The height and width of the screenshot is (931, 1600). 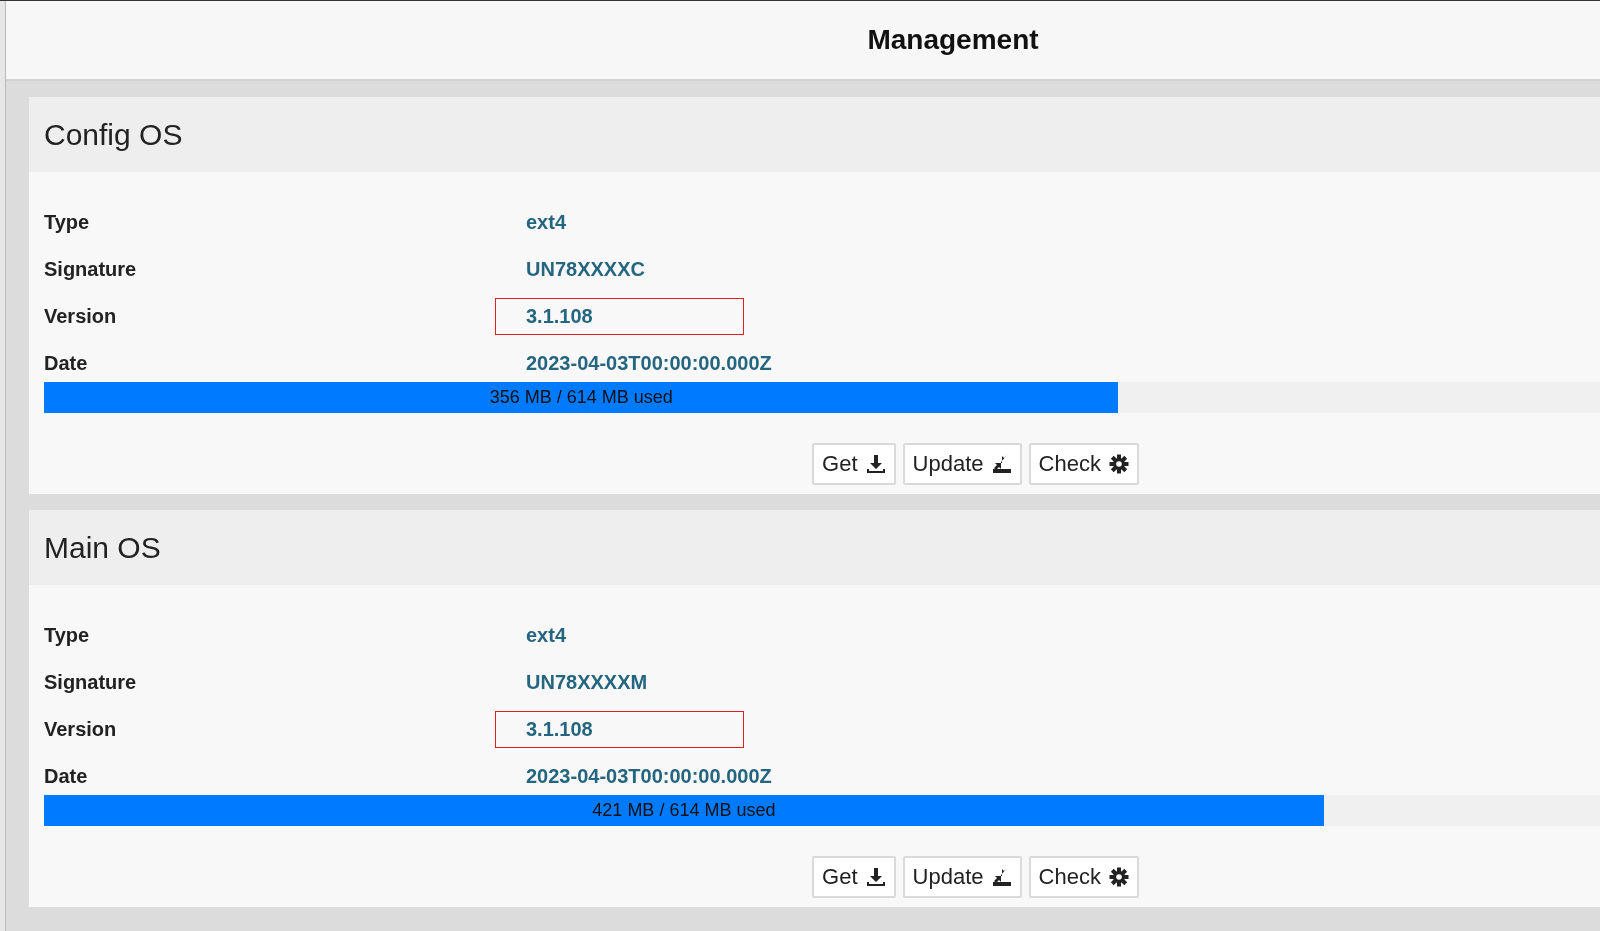 What do you see at coordinates (587, 682) in the screenshot?
I see `field-value: UN78XXXXM` at bounding box center [587, 682].